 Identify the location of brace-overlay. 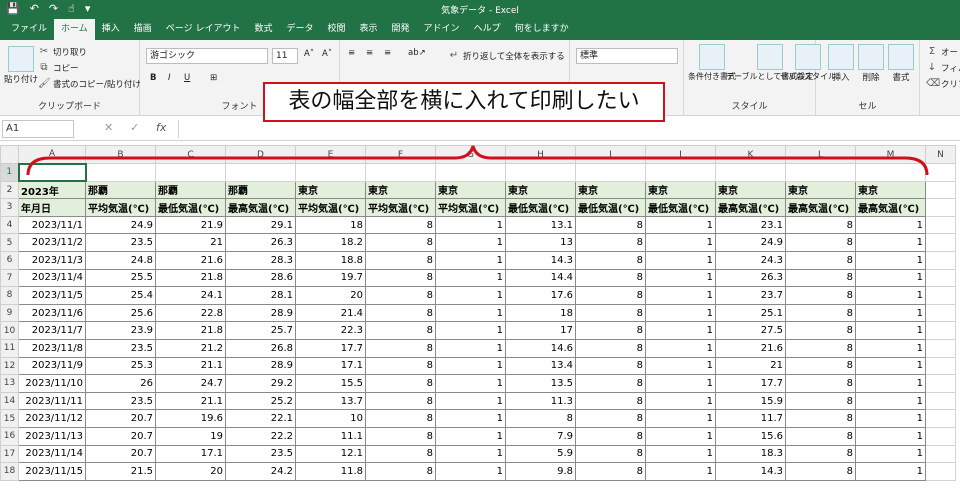
(477, 160).